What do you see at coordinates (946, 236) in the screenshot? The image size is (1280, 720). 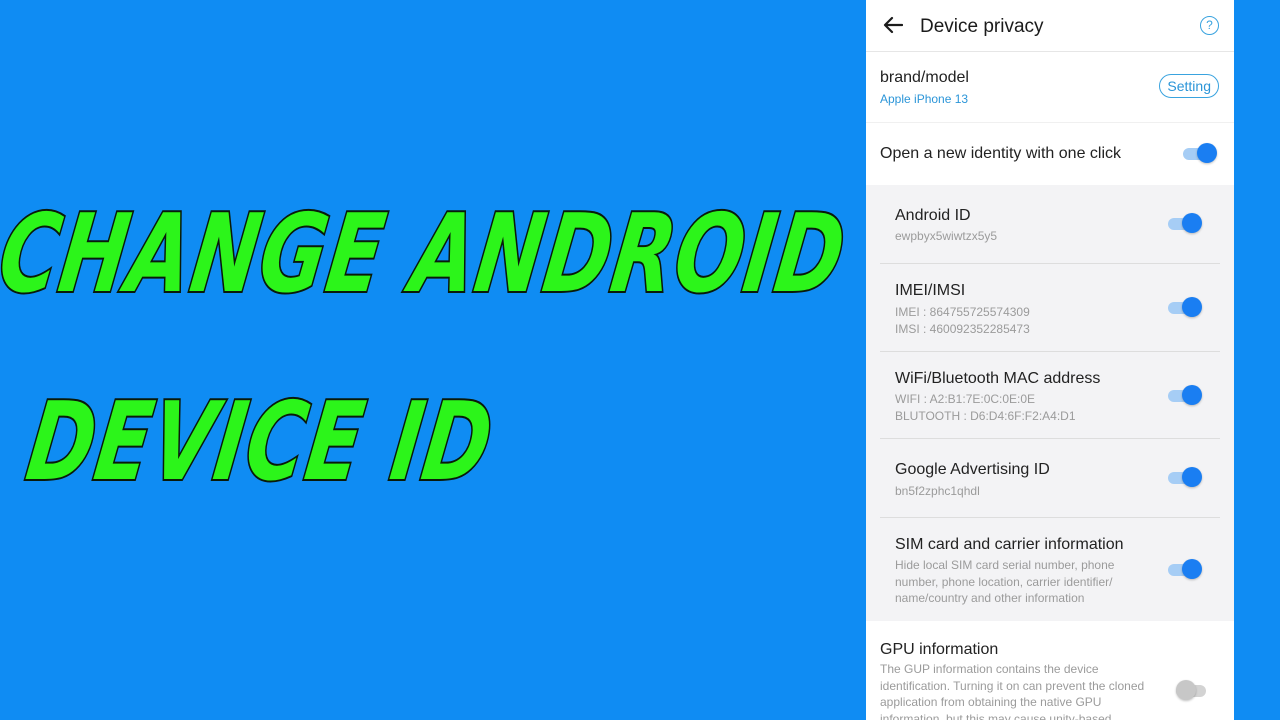 I see `android-id-value: ewpbyx5wiwtzx5y5` at bounding box center [946, 236].